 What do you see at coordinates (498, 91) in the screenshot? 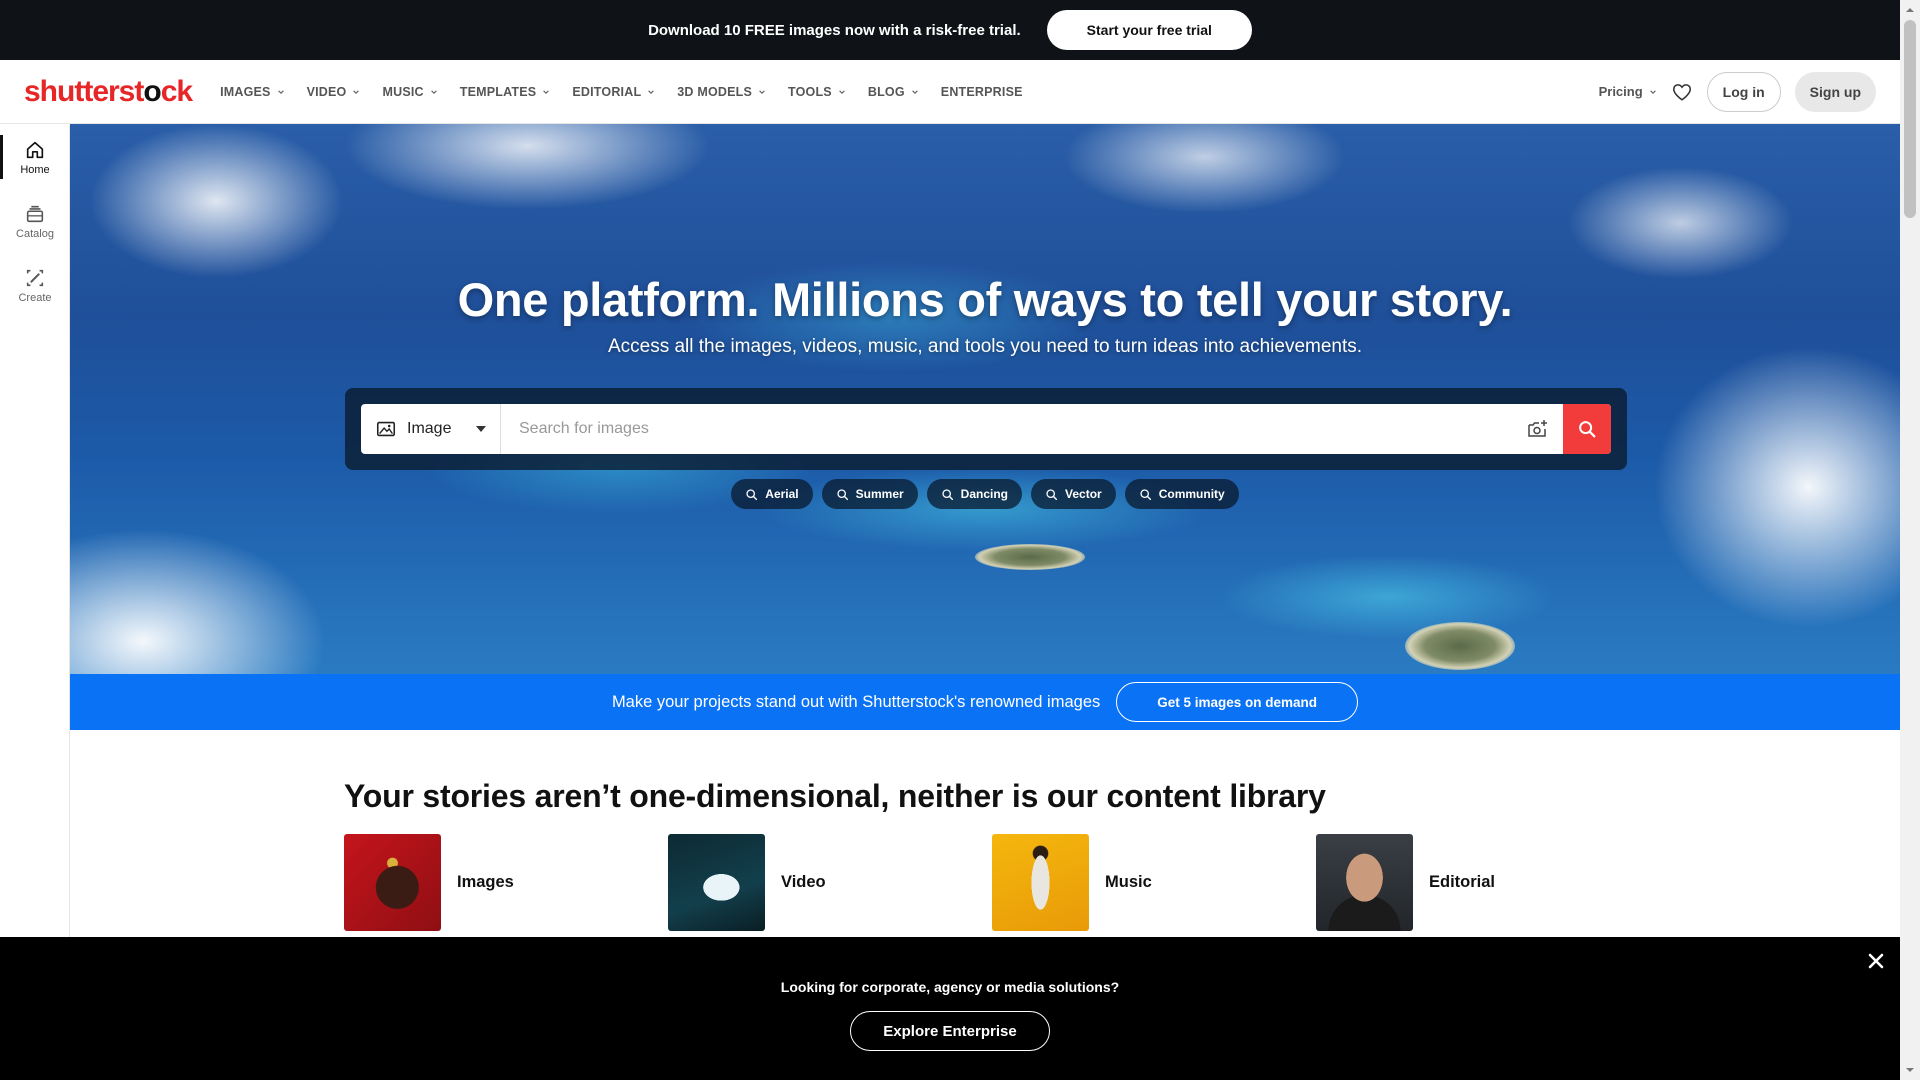
I see `nav-label: TEMPLATES` at bounding box center [498, 91].